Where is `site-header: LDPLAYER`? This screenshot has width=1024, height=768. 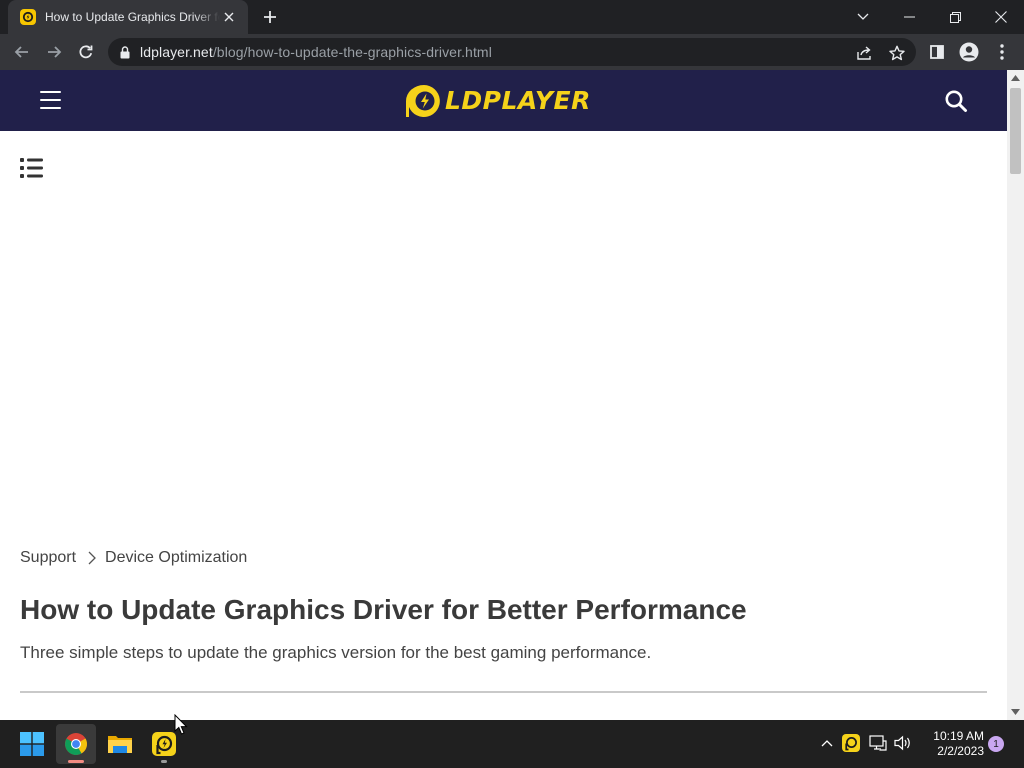
site-header: LDPLAYER is located at coordinates (503, 100).